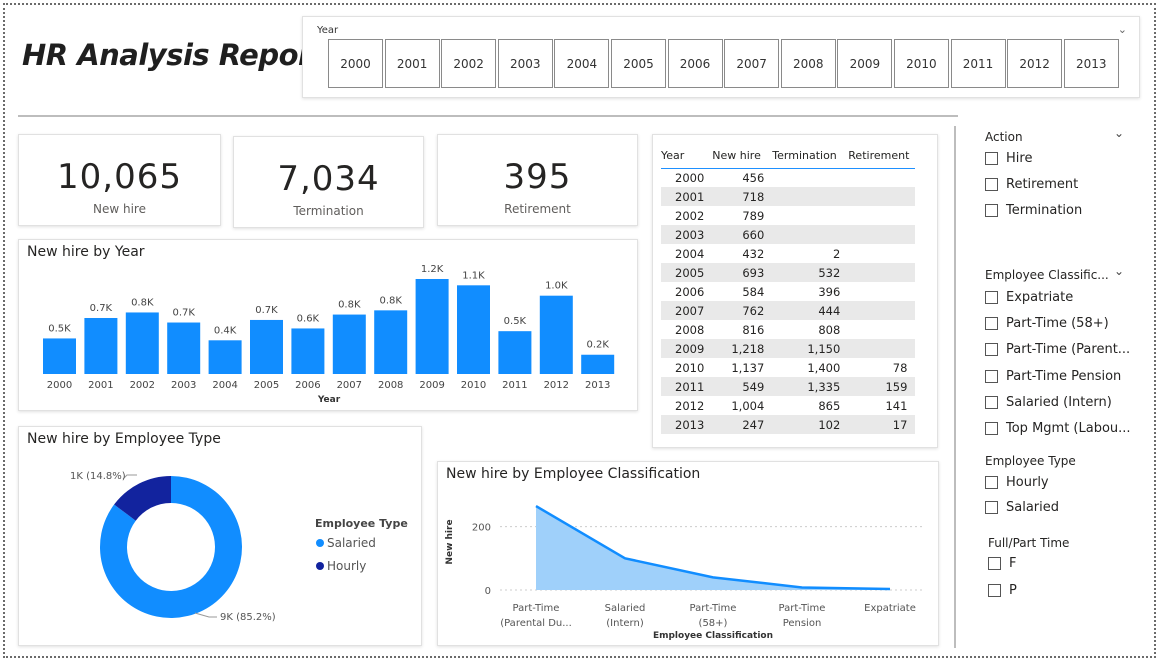  I want to click on year-tile-2000: 2000, so click(355, 63).